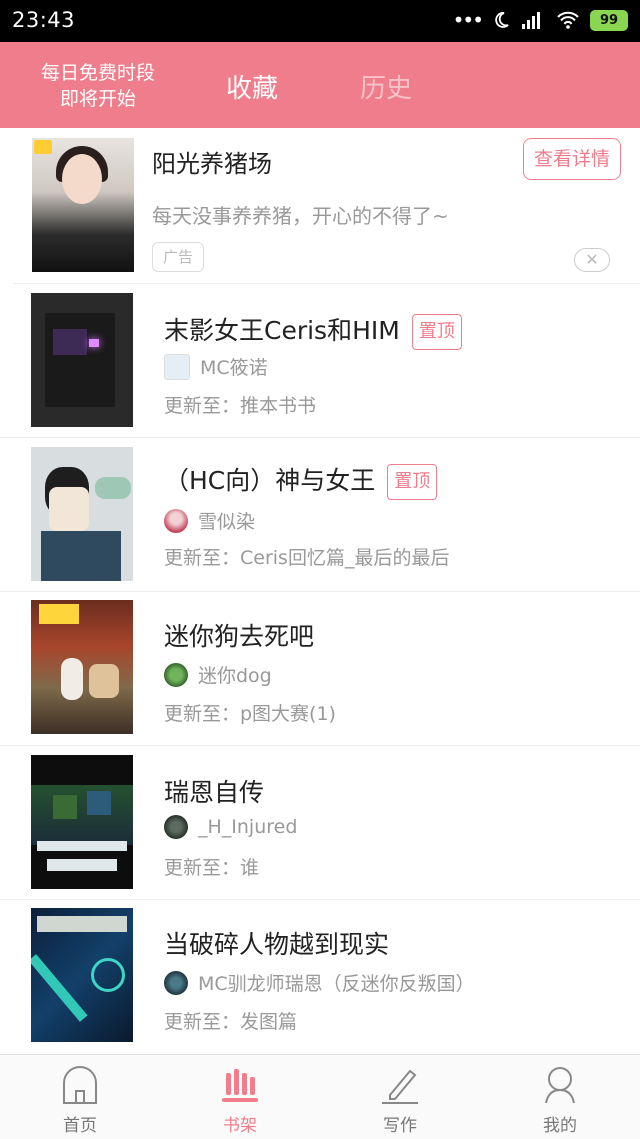 This screenshot has height=1139, width=640. What do you see at coordinates (44, 20) in the screenshot?
I see `status-time: 23:43` at bounding box center [44, 20].